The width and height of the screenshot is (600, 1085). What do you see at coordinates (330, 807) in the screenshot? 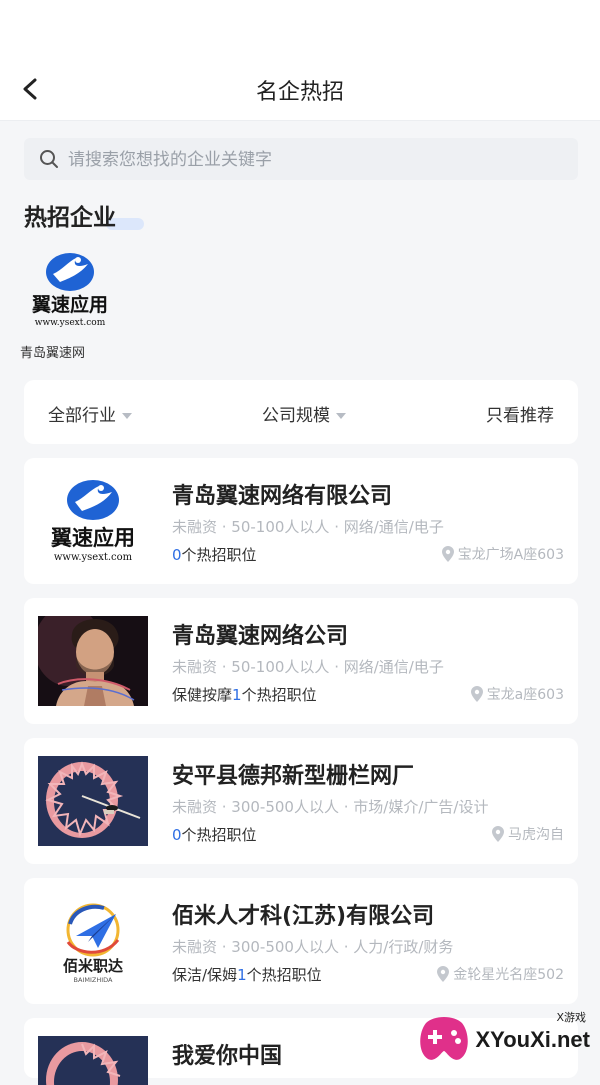
I see `company-meta: 未融资 · 300-500人以人 · 市场/媒介/广告/设计` at bounding box center [330, 807].